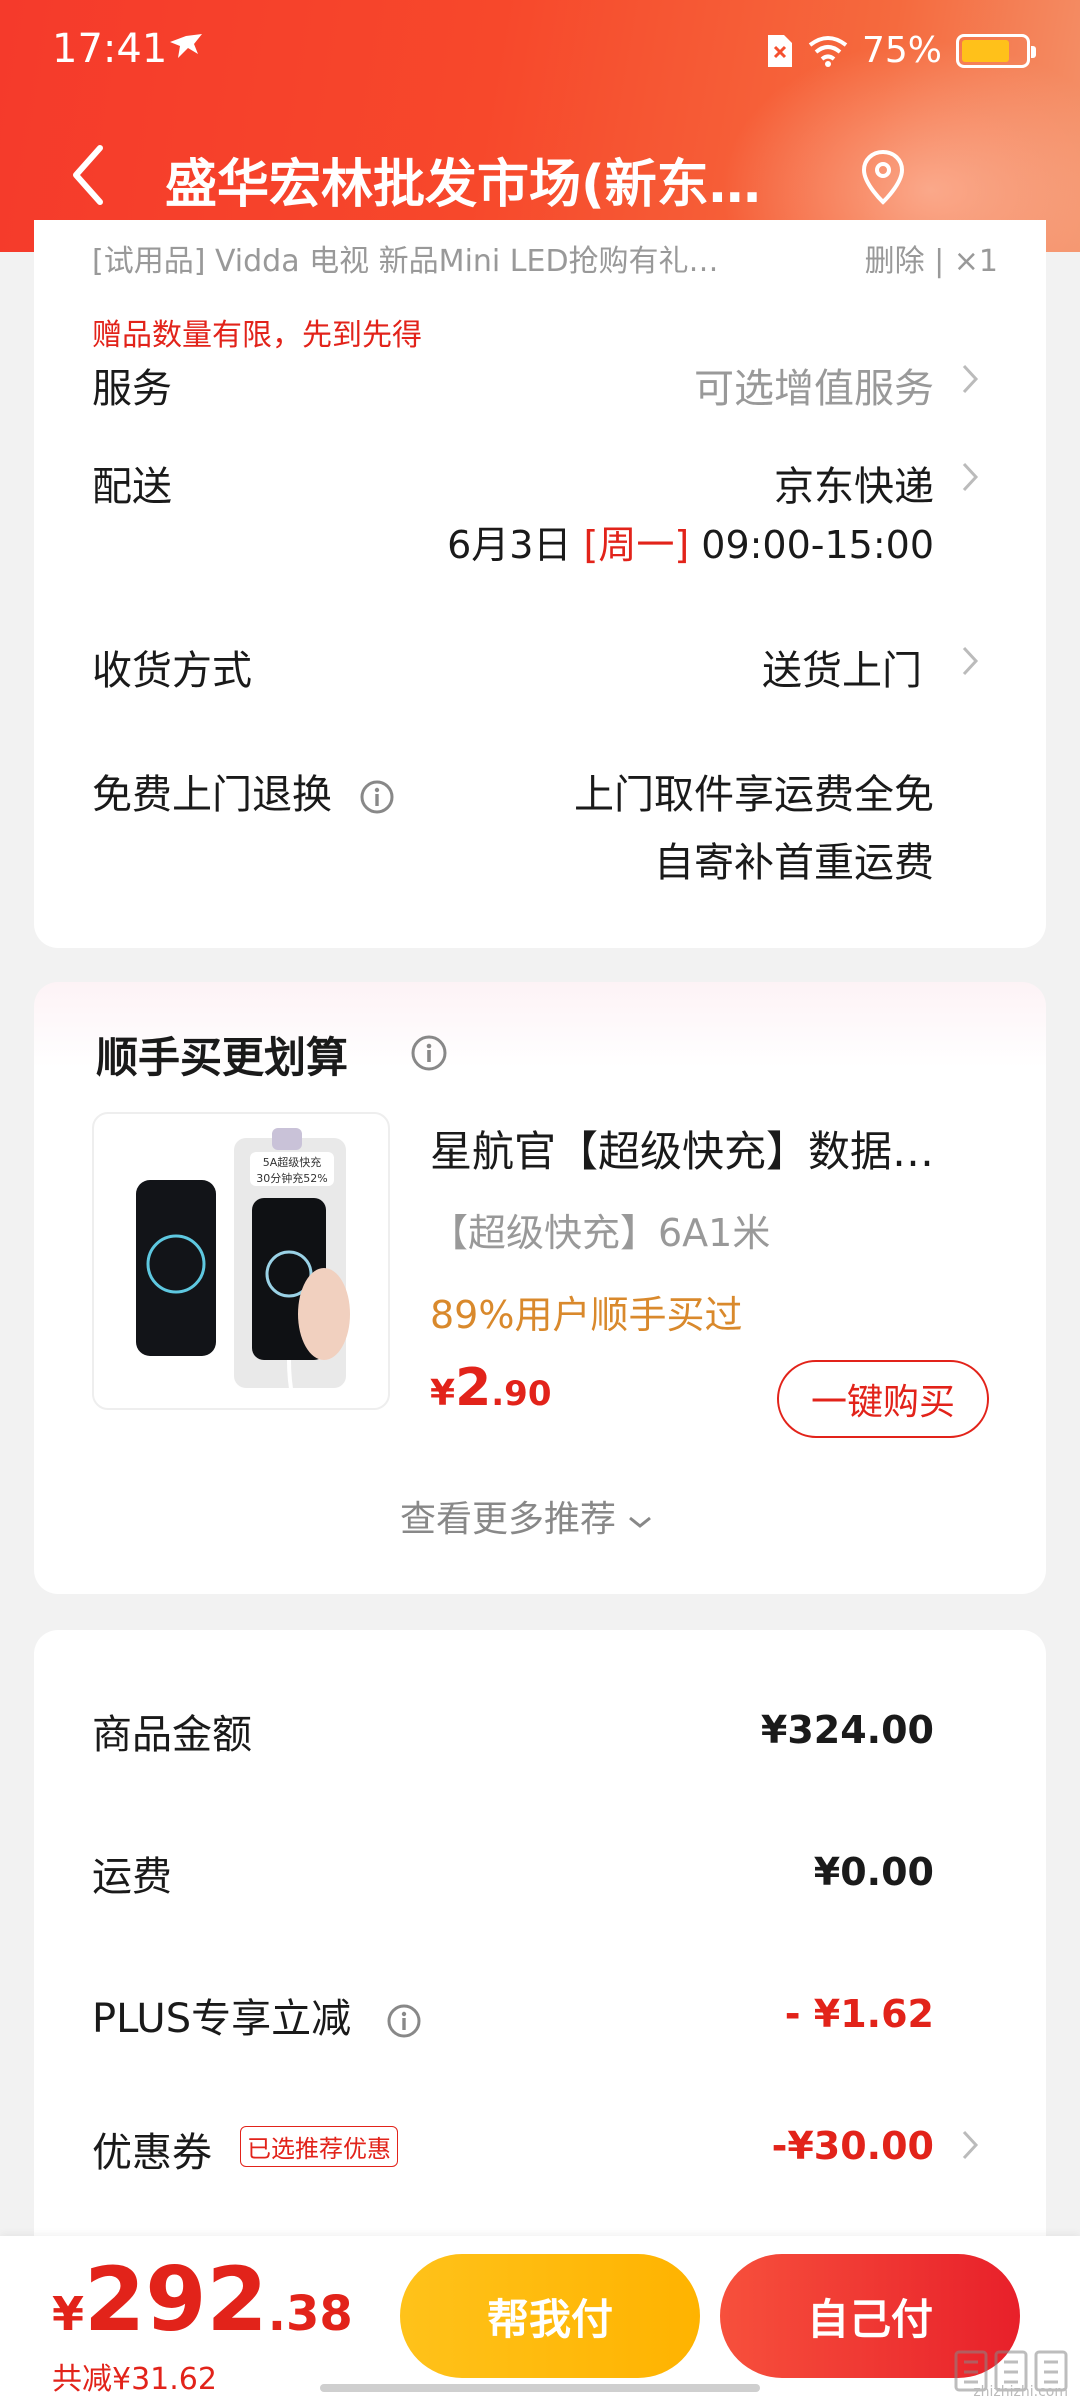 The width and height of the screenshot is (1080, 2400). I want to click on delivery-schedule: 6月3日 [周一] 09:00-15:00, so click(690, 541).